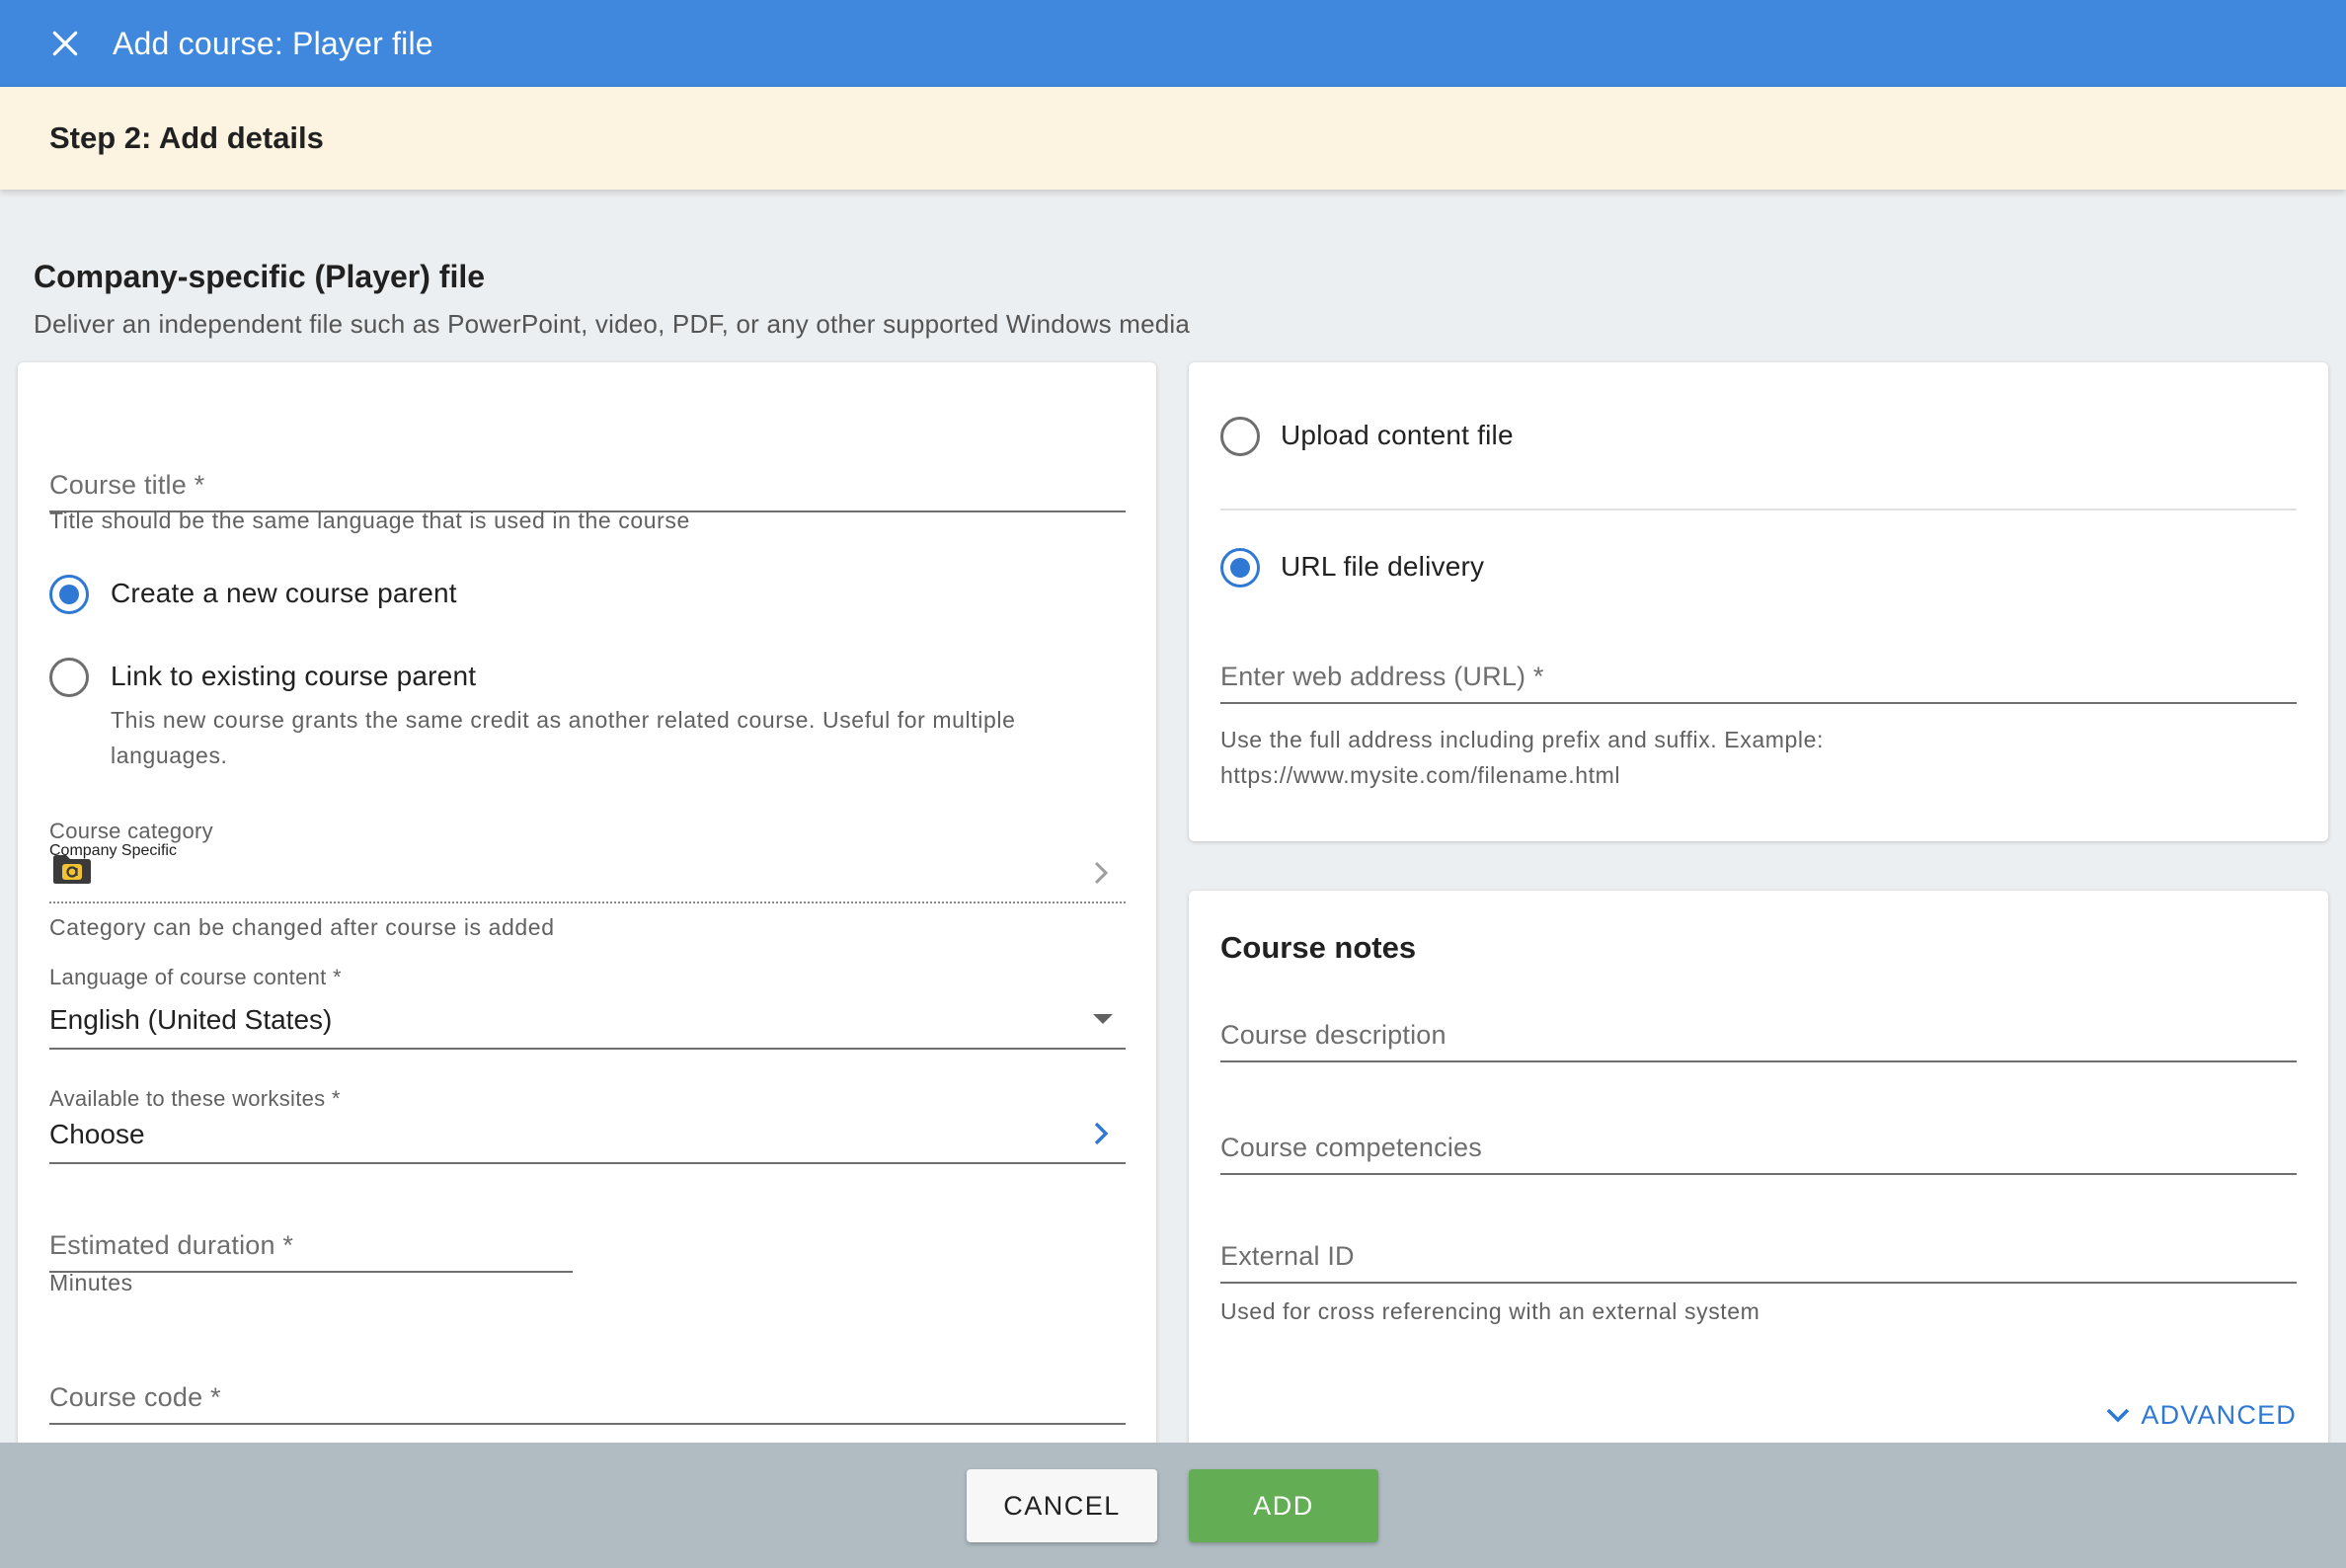 The height and width of the screenshot is (1568, 2346). I want to click on top-app-bar: Add course: Player file, so click(1173, 44).